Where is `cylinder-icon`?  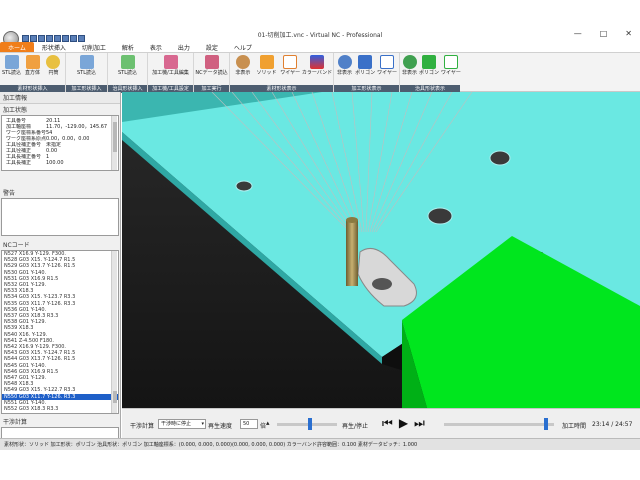
cylinder-icon is located at coordinates (53, 62).